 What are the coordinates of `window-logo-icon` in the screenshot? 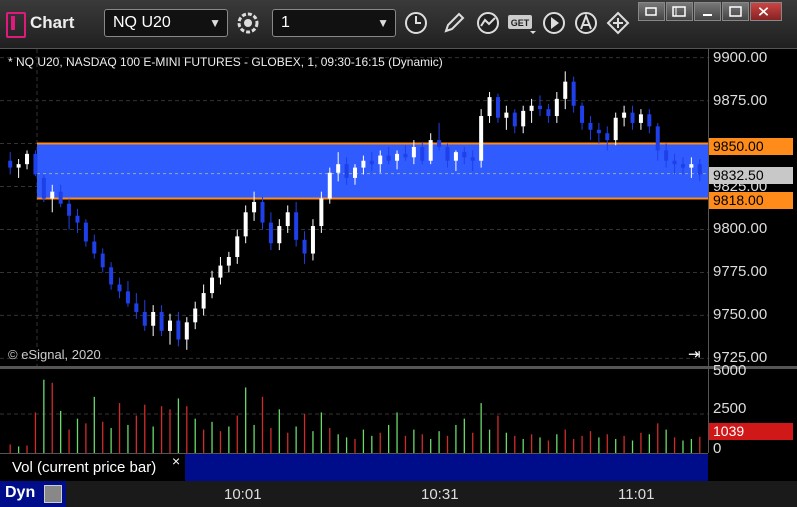 It's located at (16, 25).